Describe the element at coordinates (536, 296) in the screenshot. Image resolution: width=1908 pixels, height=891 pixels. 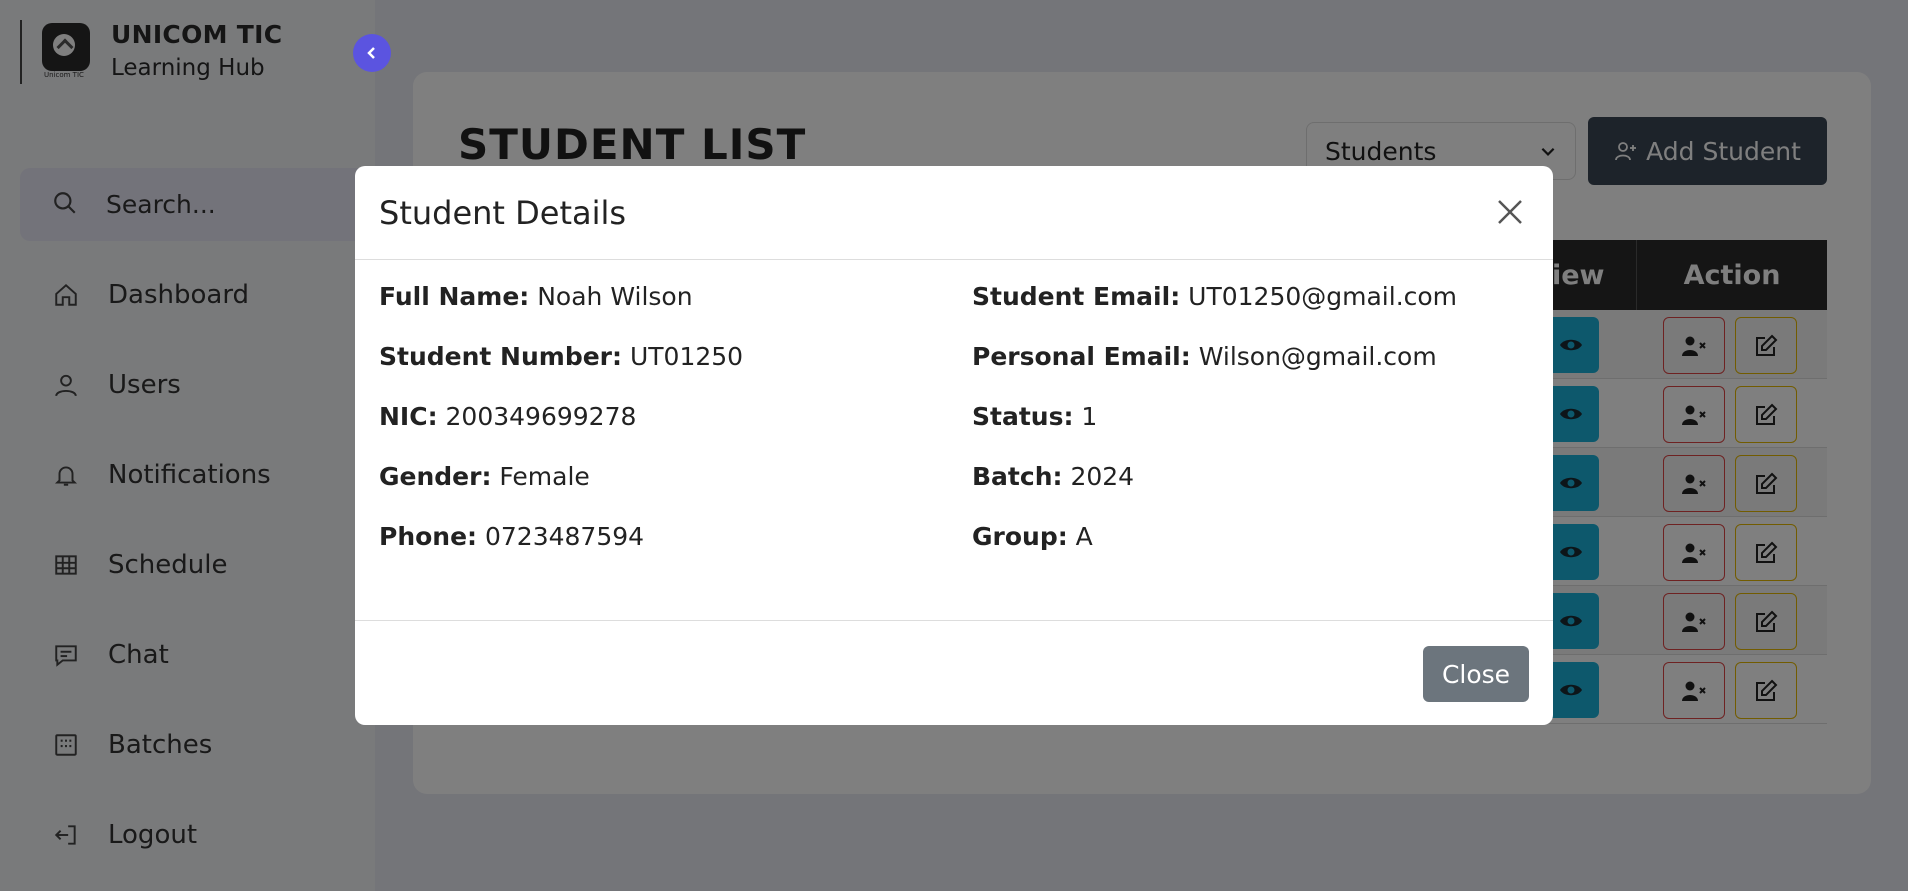
I see `field-full-name: Full Name: Noah Wilson` at that location.